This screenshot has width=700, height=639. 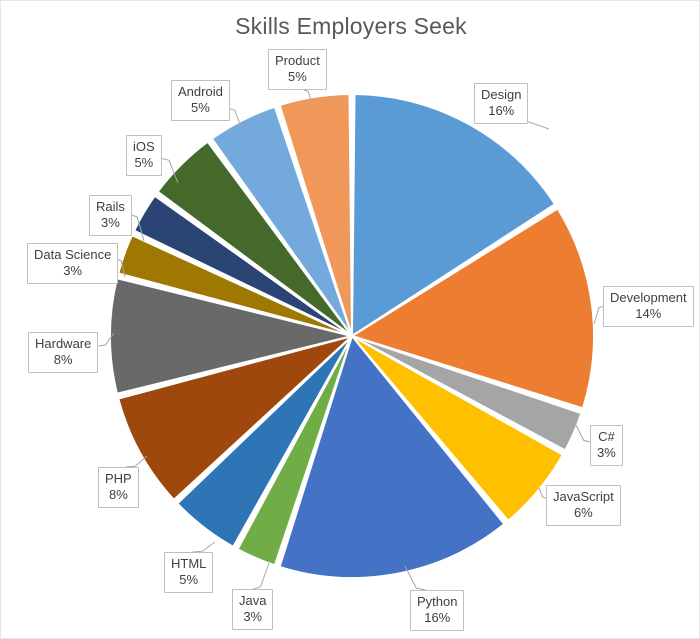 I want to click on data-label-name-product: Product, so click(x=297, y=60).